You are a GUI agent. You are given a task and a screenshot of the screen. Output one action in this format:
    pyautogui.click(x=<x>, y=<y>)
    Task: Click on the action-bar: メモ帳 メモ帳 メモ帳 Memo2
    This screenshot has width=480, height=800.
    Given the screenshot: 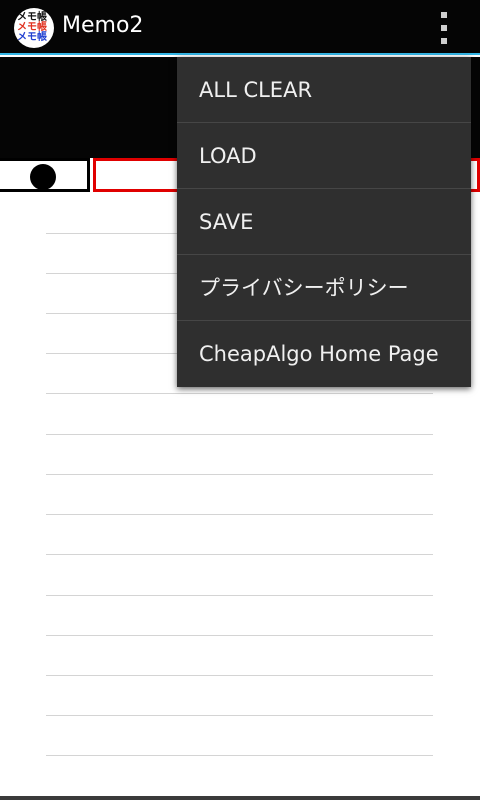 What is the action you would take?
    pyautogui.click(x=240, y=27)
    